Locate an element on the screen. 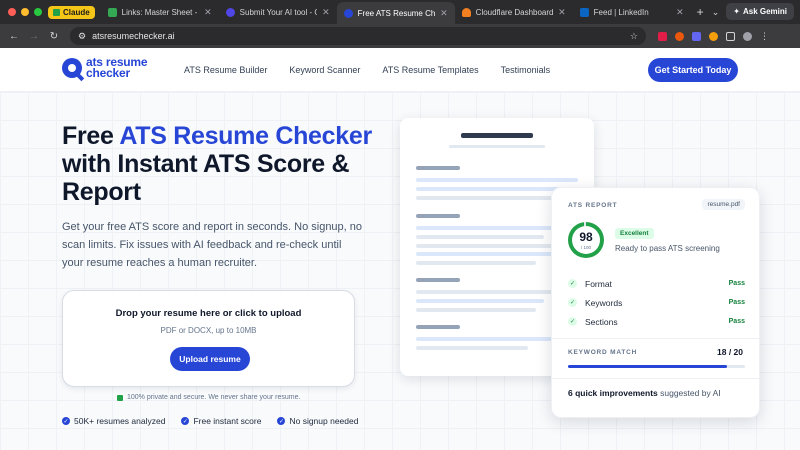 The width and height of the screenshot is (800, 450). logo-text: ats resume checker is located at coordinates (117, 68).